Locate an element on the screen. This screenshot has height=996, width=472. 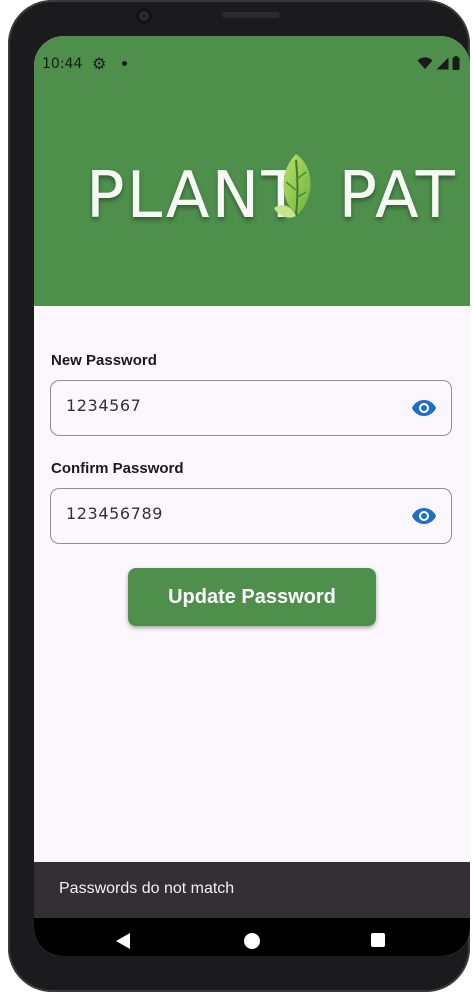
wifi-icon is located at coordinates (425, 62).